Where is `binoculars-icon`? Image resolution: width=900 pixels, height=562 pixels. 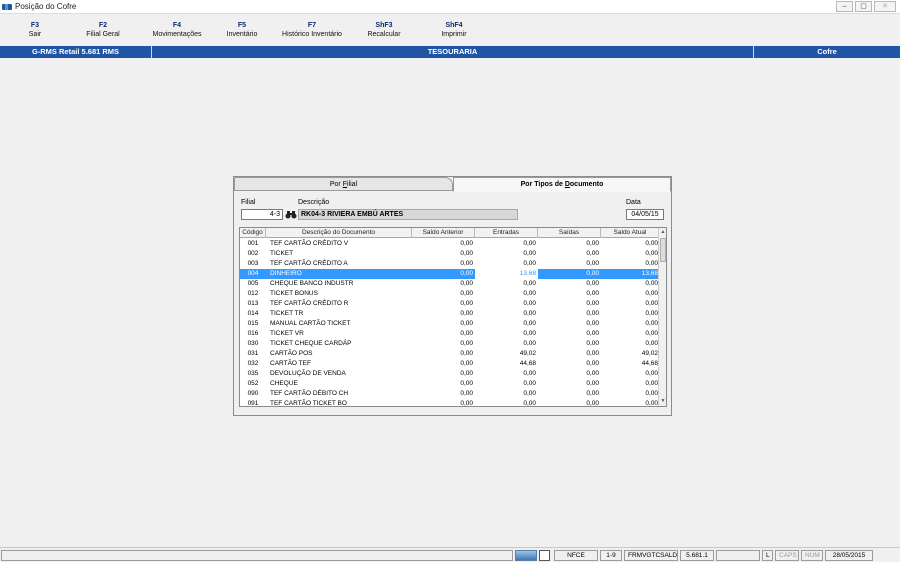 binoculars-icon is located at coordinates (291, 214).